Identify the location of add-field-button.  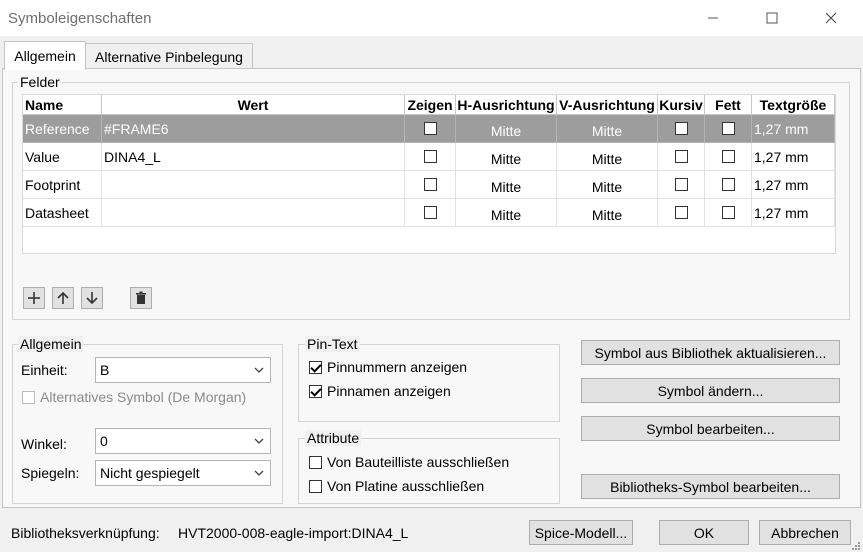
(34, 298).